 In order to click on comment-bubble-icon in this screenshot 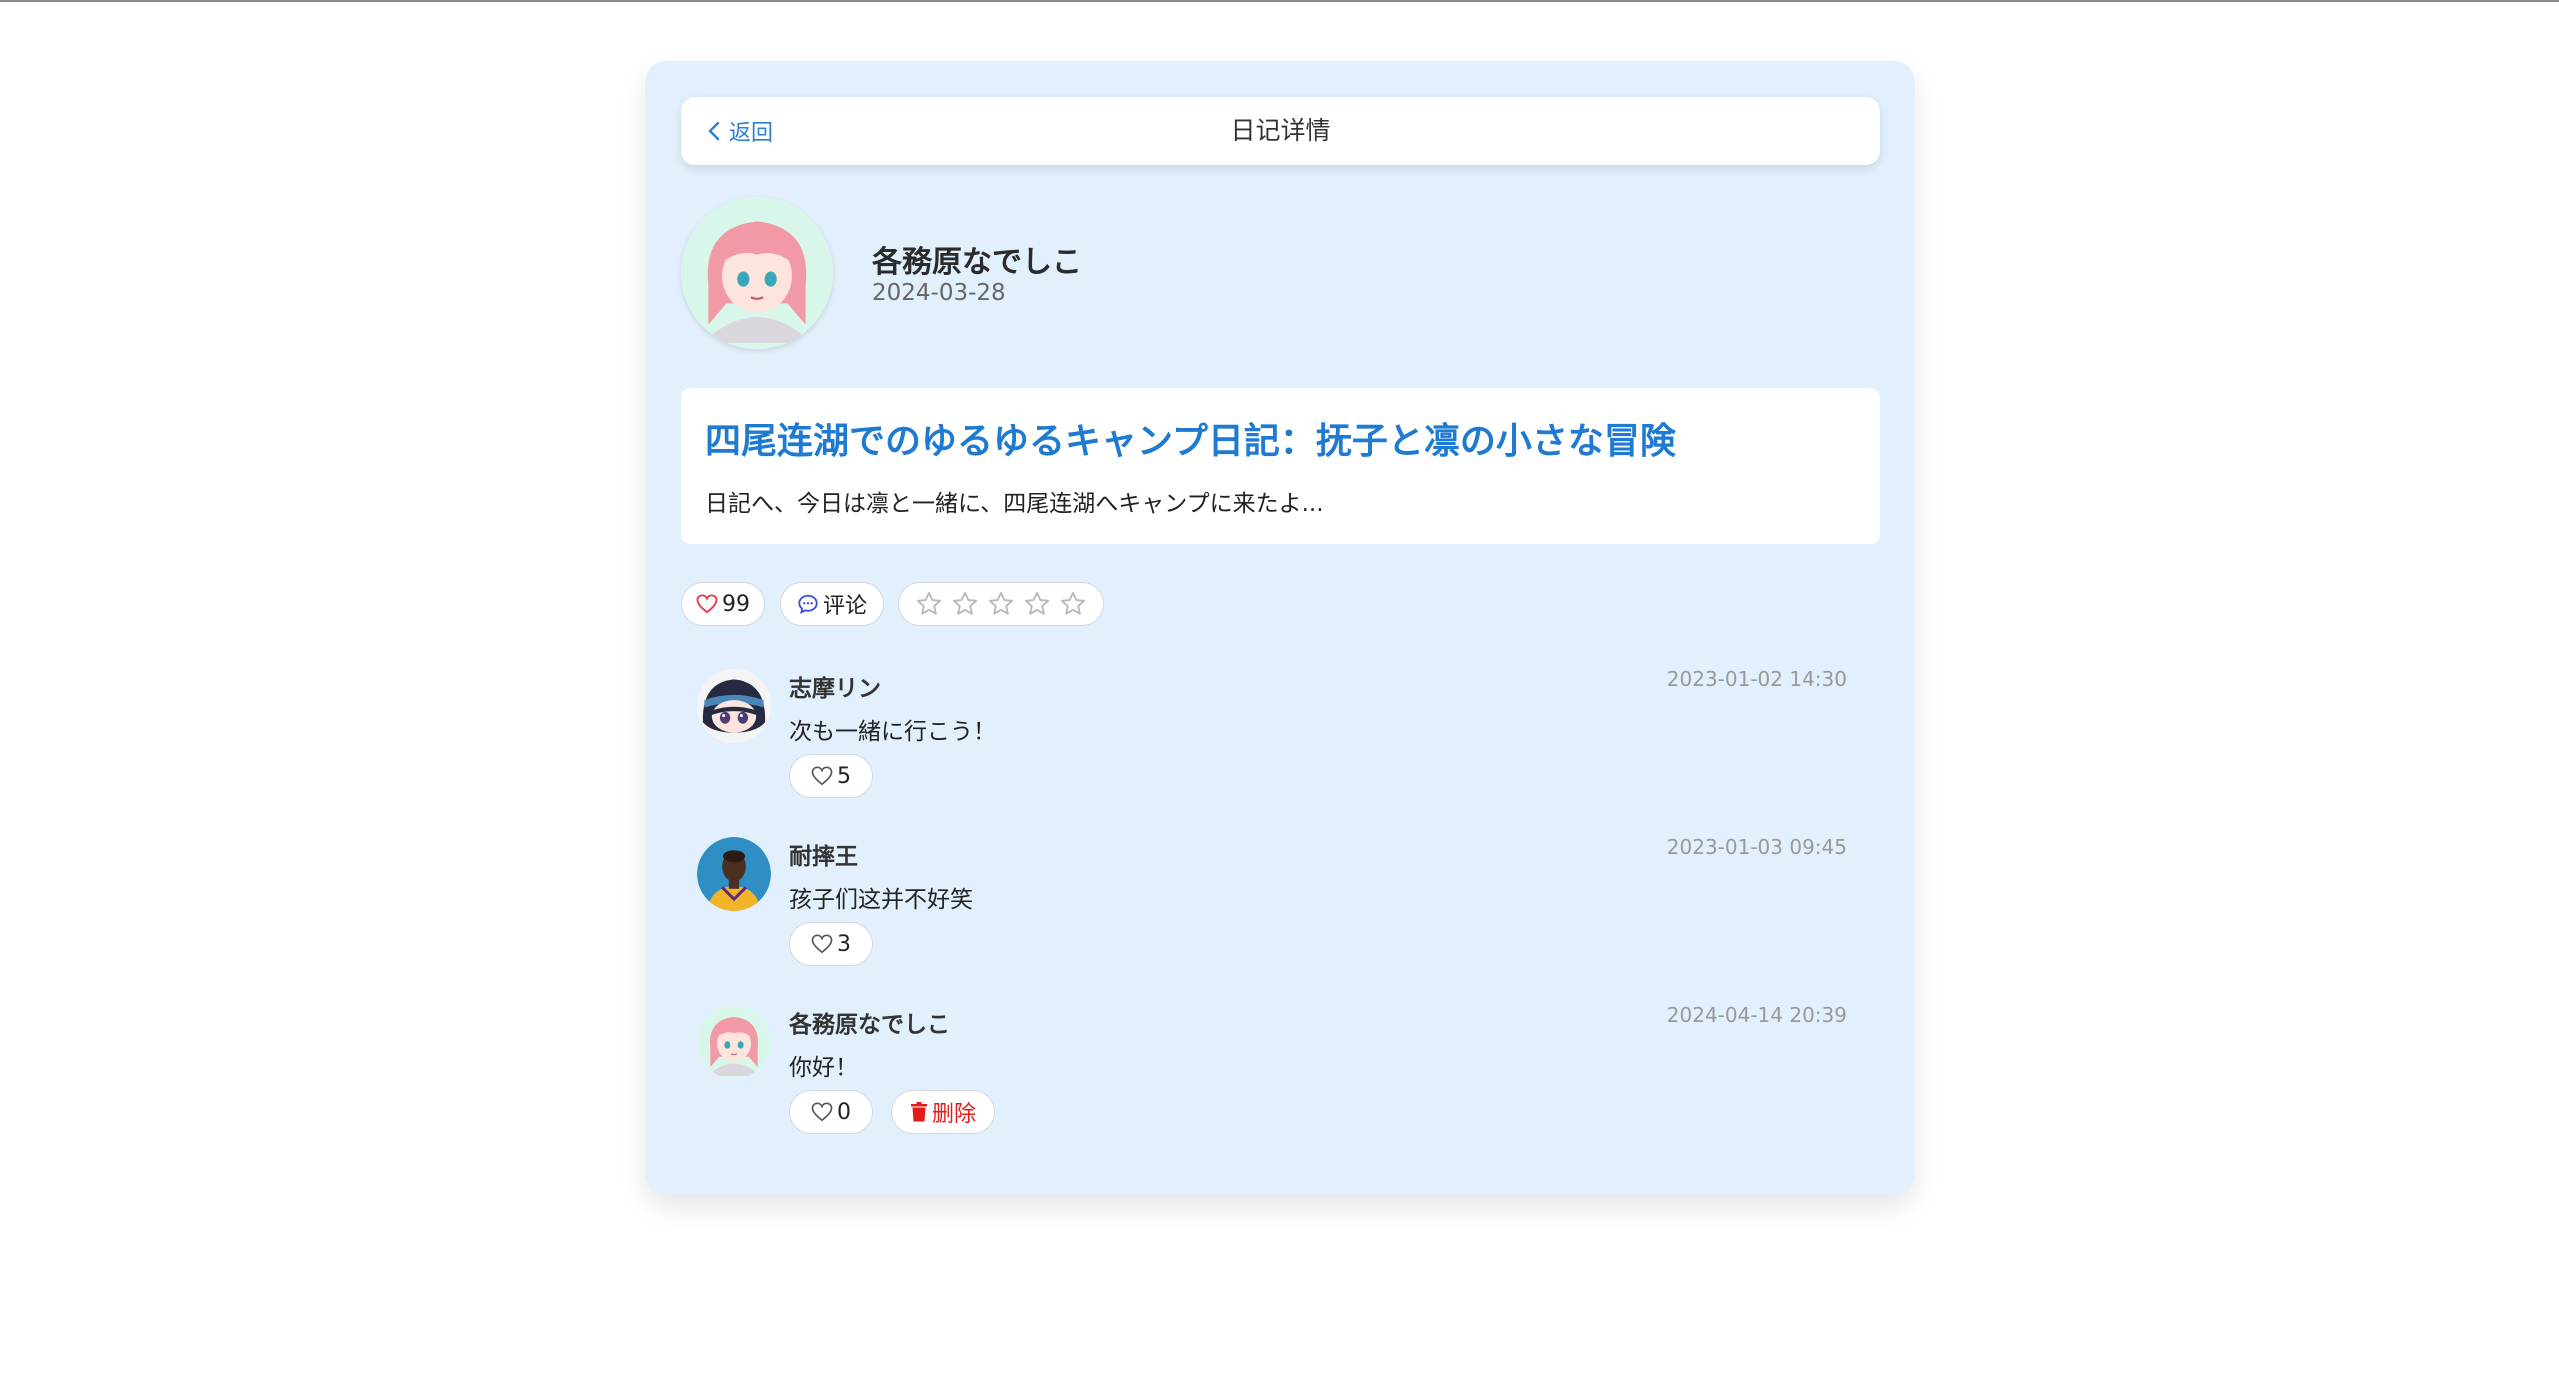, I will do `click(808, 604)`.